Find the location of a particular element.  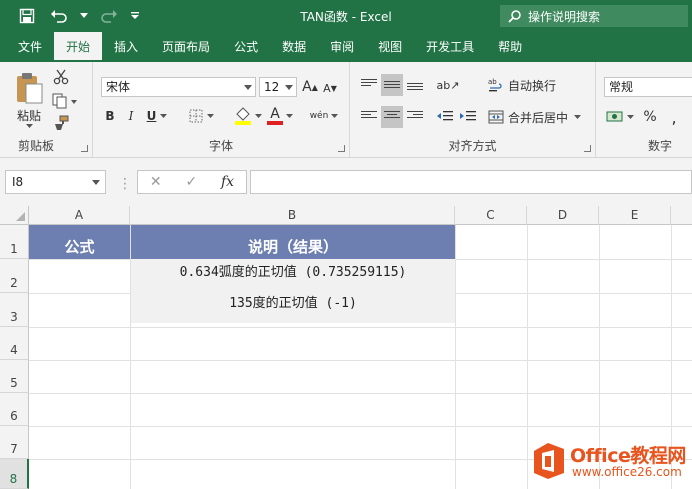

svg-text: ab is located at coordinates (492, 82).